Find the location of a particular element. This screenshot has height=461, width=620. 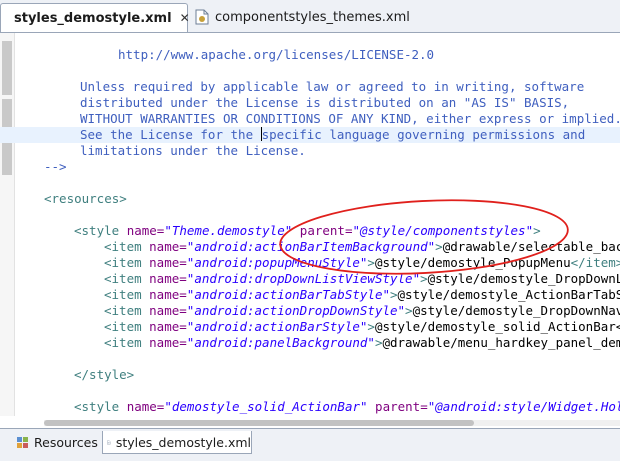

tab-xml-source: styles_demostyle.xml is located at coordinates (177, 442).